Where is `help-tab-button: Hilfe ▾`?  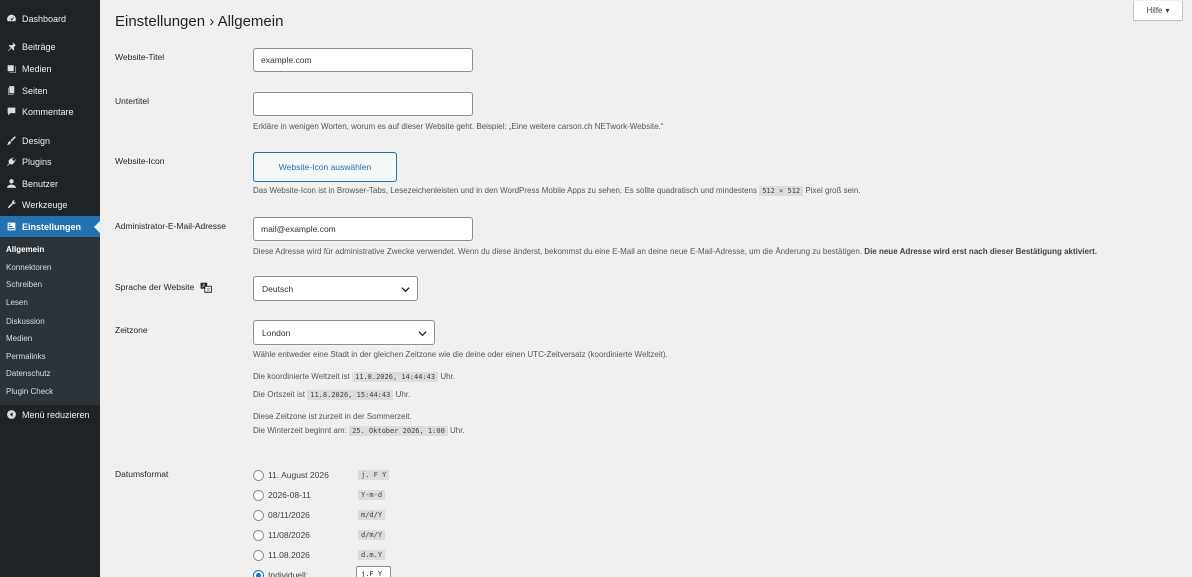 help-tab-button: Hilfe ▾ is located at coordinates (1158, 11).